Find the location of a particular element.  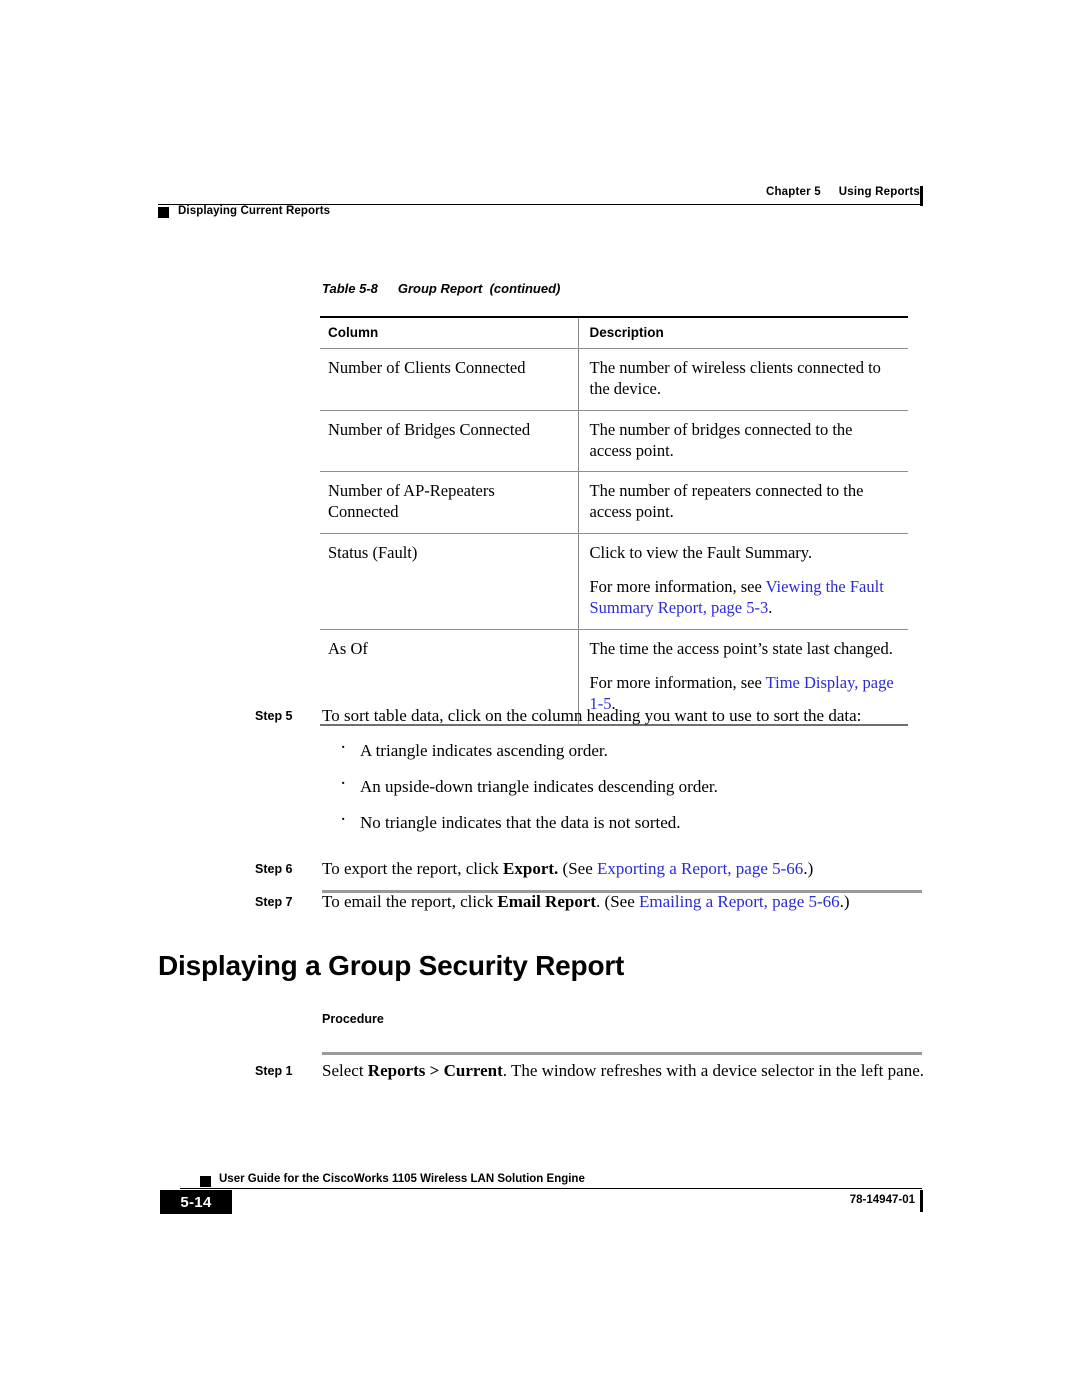

footer-document-number: 78-14947-01 is located at coordinates (882, 1200).